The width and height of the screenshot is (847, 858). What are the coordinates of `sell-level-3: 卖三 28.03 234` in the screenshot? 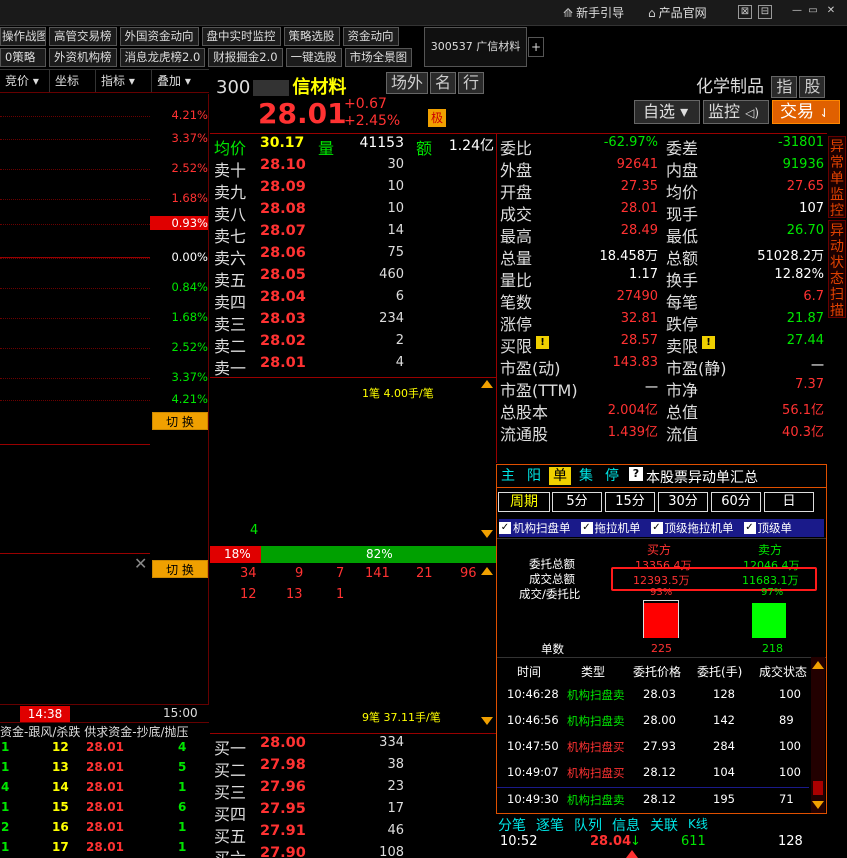 It's located at (354, 322).